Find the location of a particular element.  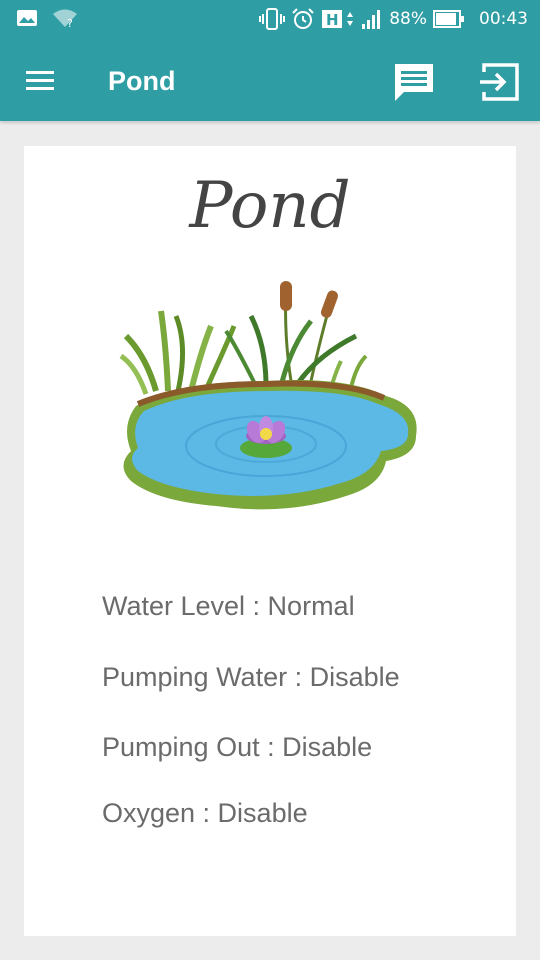

network-type-icon: H is located at coordinates (338, 19).